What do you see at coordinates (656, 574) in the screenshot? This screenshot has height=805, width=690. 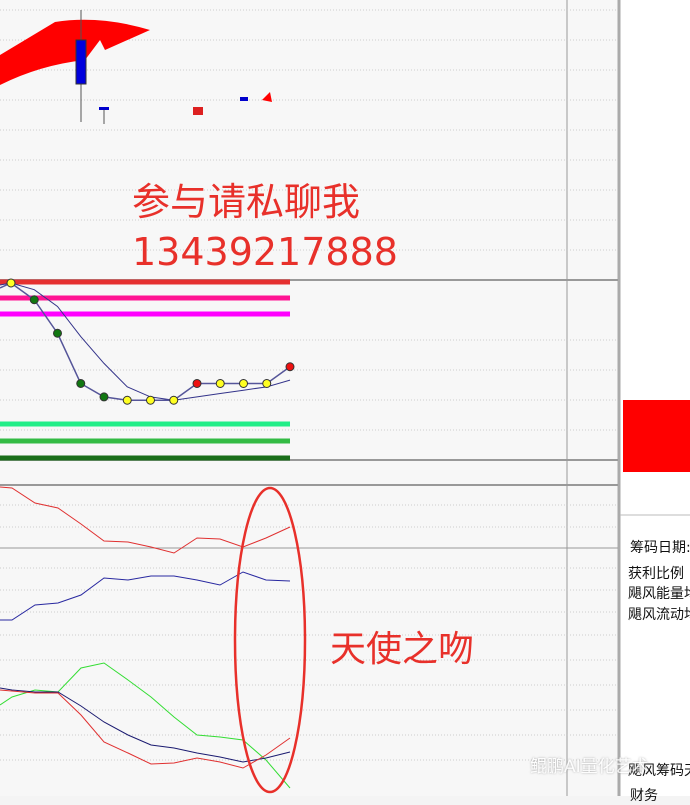 I see `profit-ratio-label: 获利比例` at bounding box center [656, 574].